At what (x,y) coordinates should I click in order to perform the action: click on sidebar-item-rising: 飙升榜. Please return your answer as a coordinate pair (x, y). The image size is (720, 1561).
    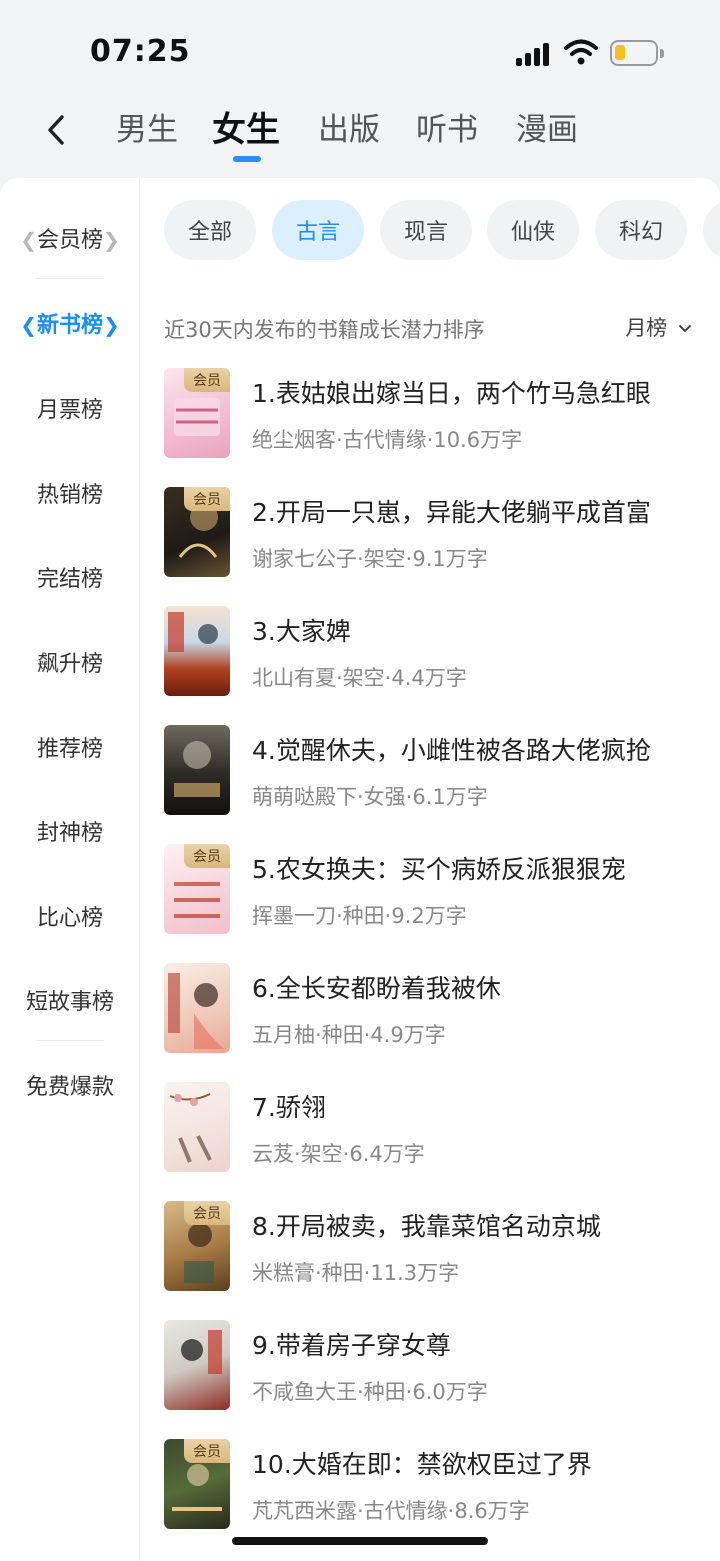
    Looking at the image, I should click on (70, 662).